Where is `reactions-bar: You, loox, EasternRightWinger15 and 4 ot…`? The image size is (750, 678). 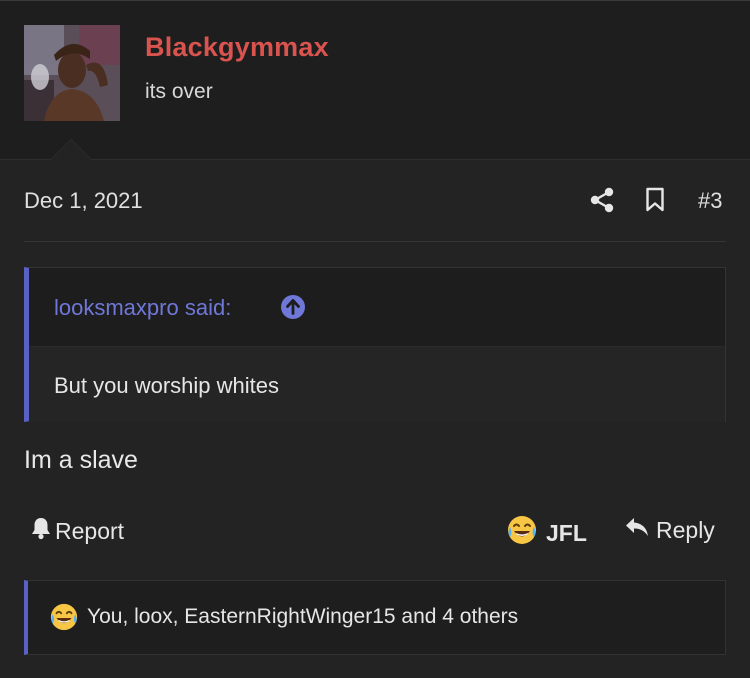
reactions-bar: You, loox, EasternRightWinger15 and 4 ot… is located at coordinates (375, 617).